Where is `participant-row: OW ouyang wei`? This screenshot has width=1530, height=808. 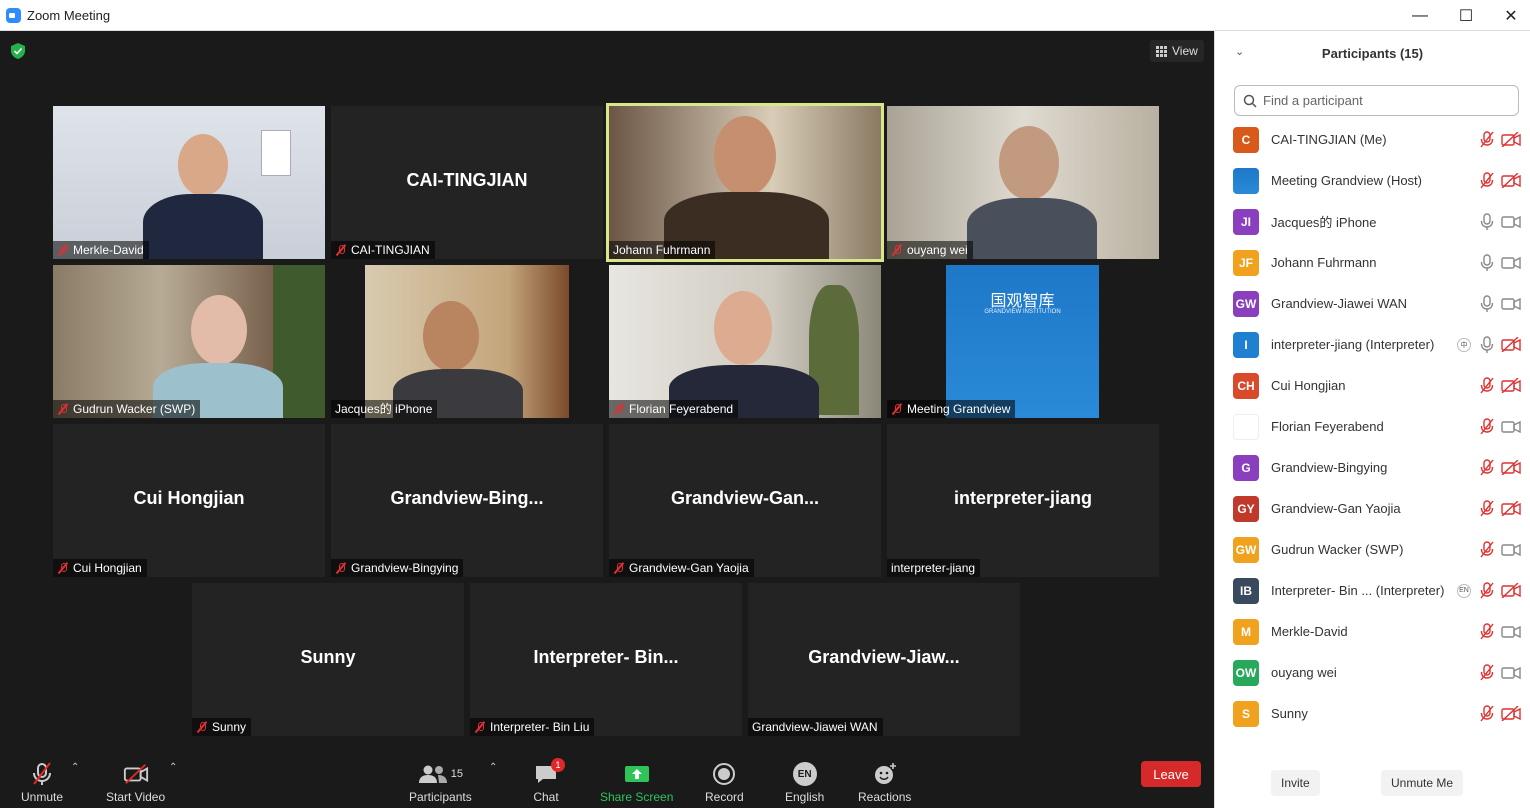
participant-row: OW ouyang wei is located at coordinates (1372, 672).